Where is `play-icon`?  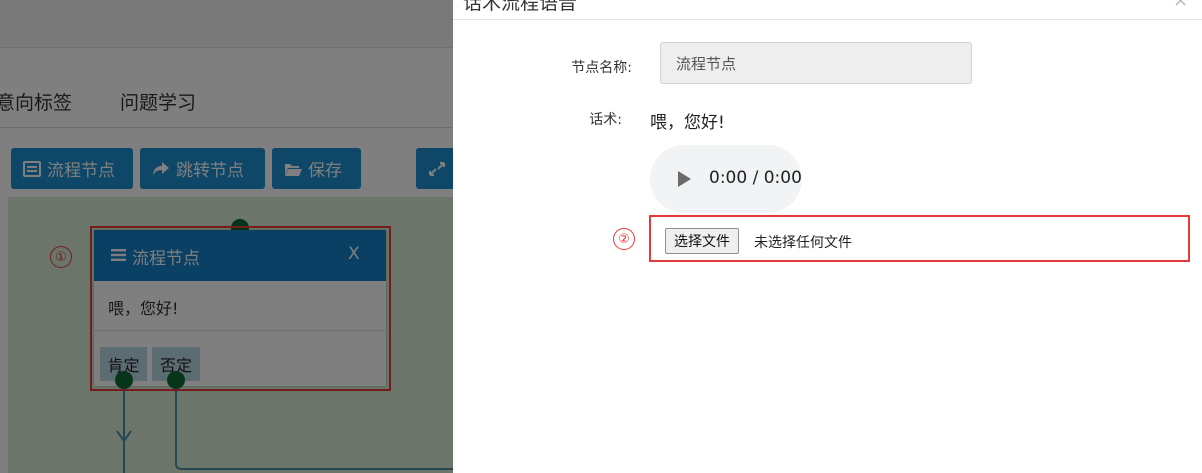
play-icon is located at coordinates (684, 179).